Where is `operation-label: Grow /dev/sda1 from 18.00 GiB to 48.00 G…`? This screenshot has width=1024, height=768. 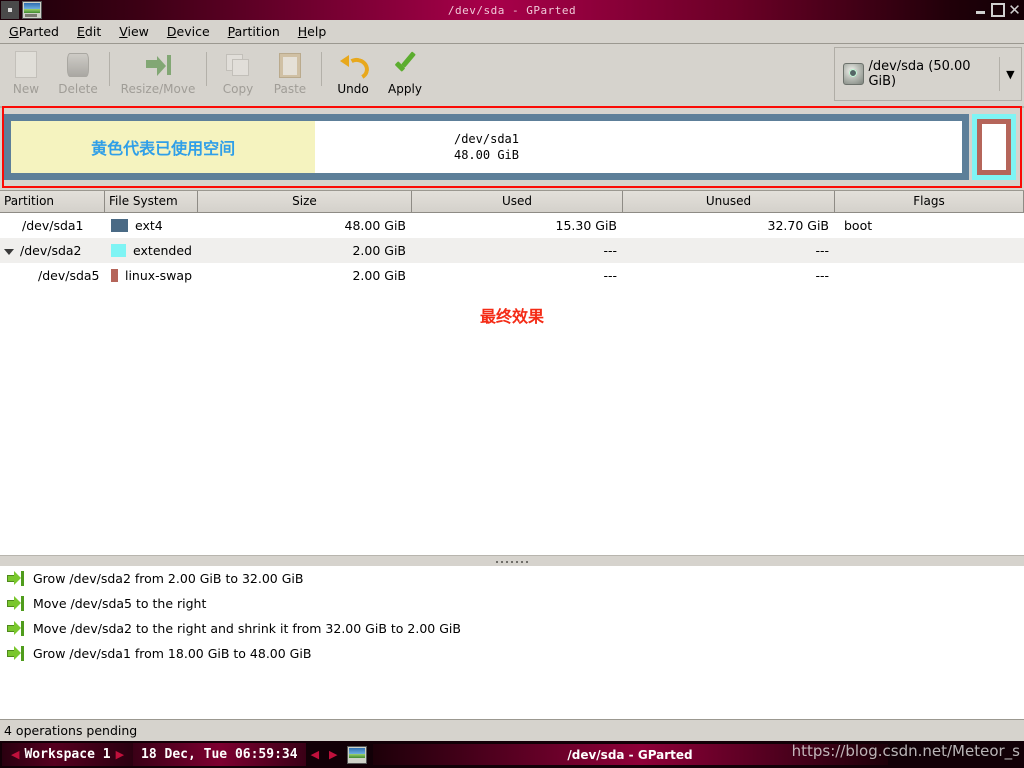
operation-label: Grow /dev/sda1 from 18.00 GiB to 48.00 G… is located at coordinates (172, 653).